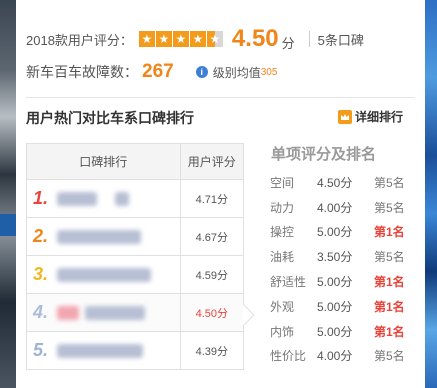  I want to click on list-item: 舒适性 5.00分 第1名, so click(342, 281).